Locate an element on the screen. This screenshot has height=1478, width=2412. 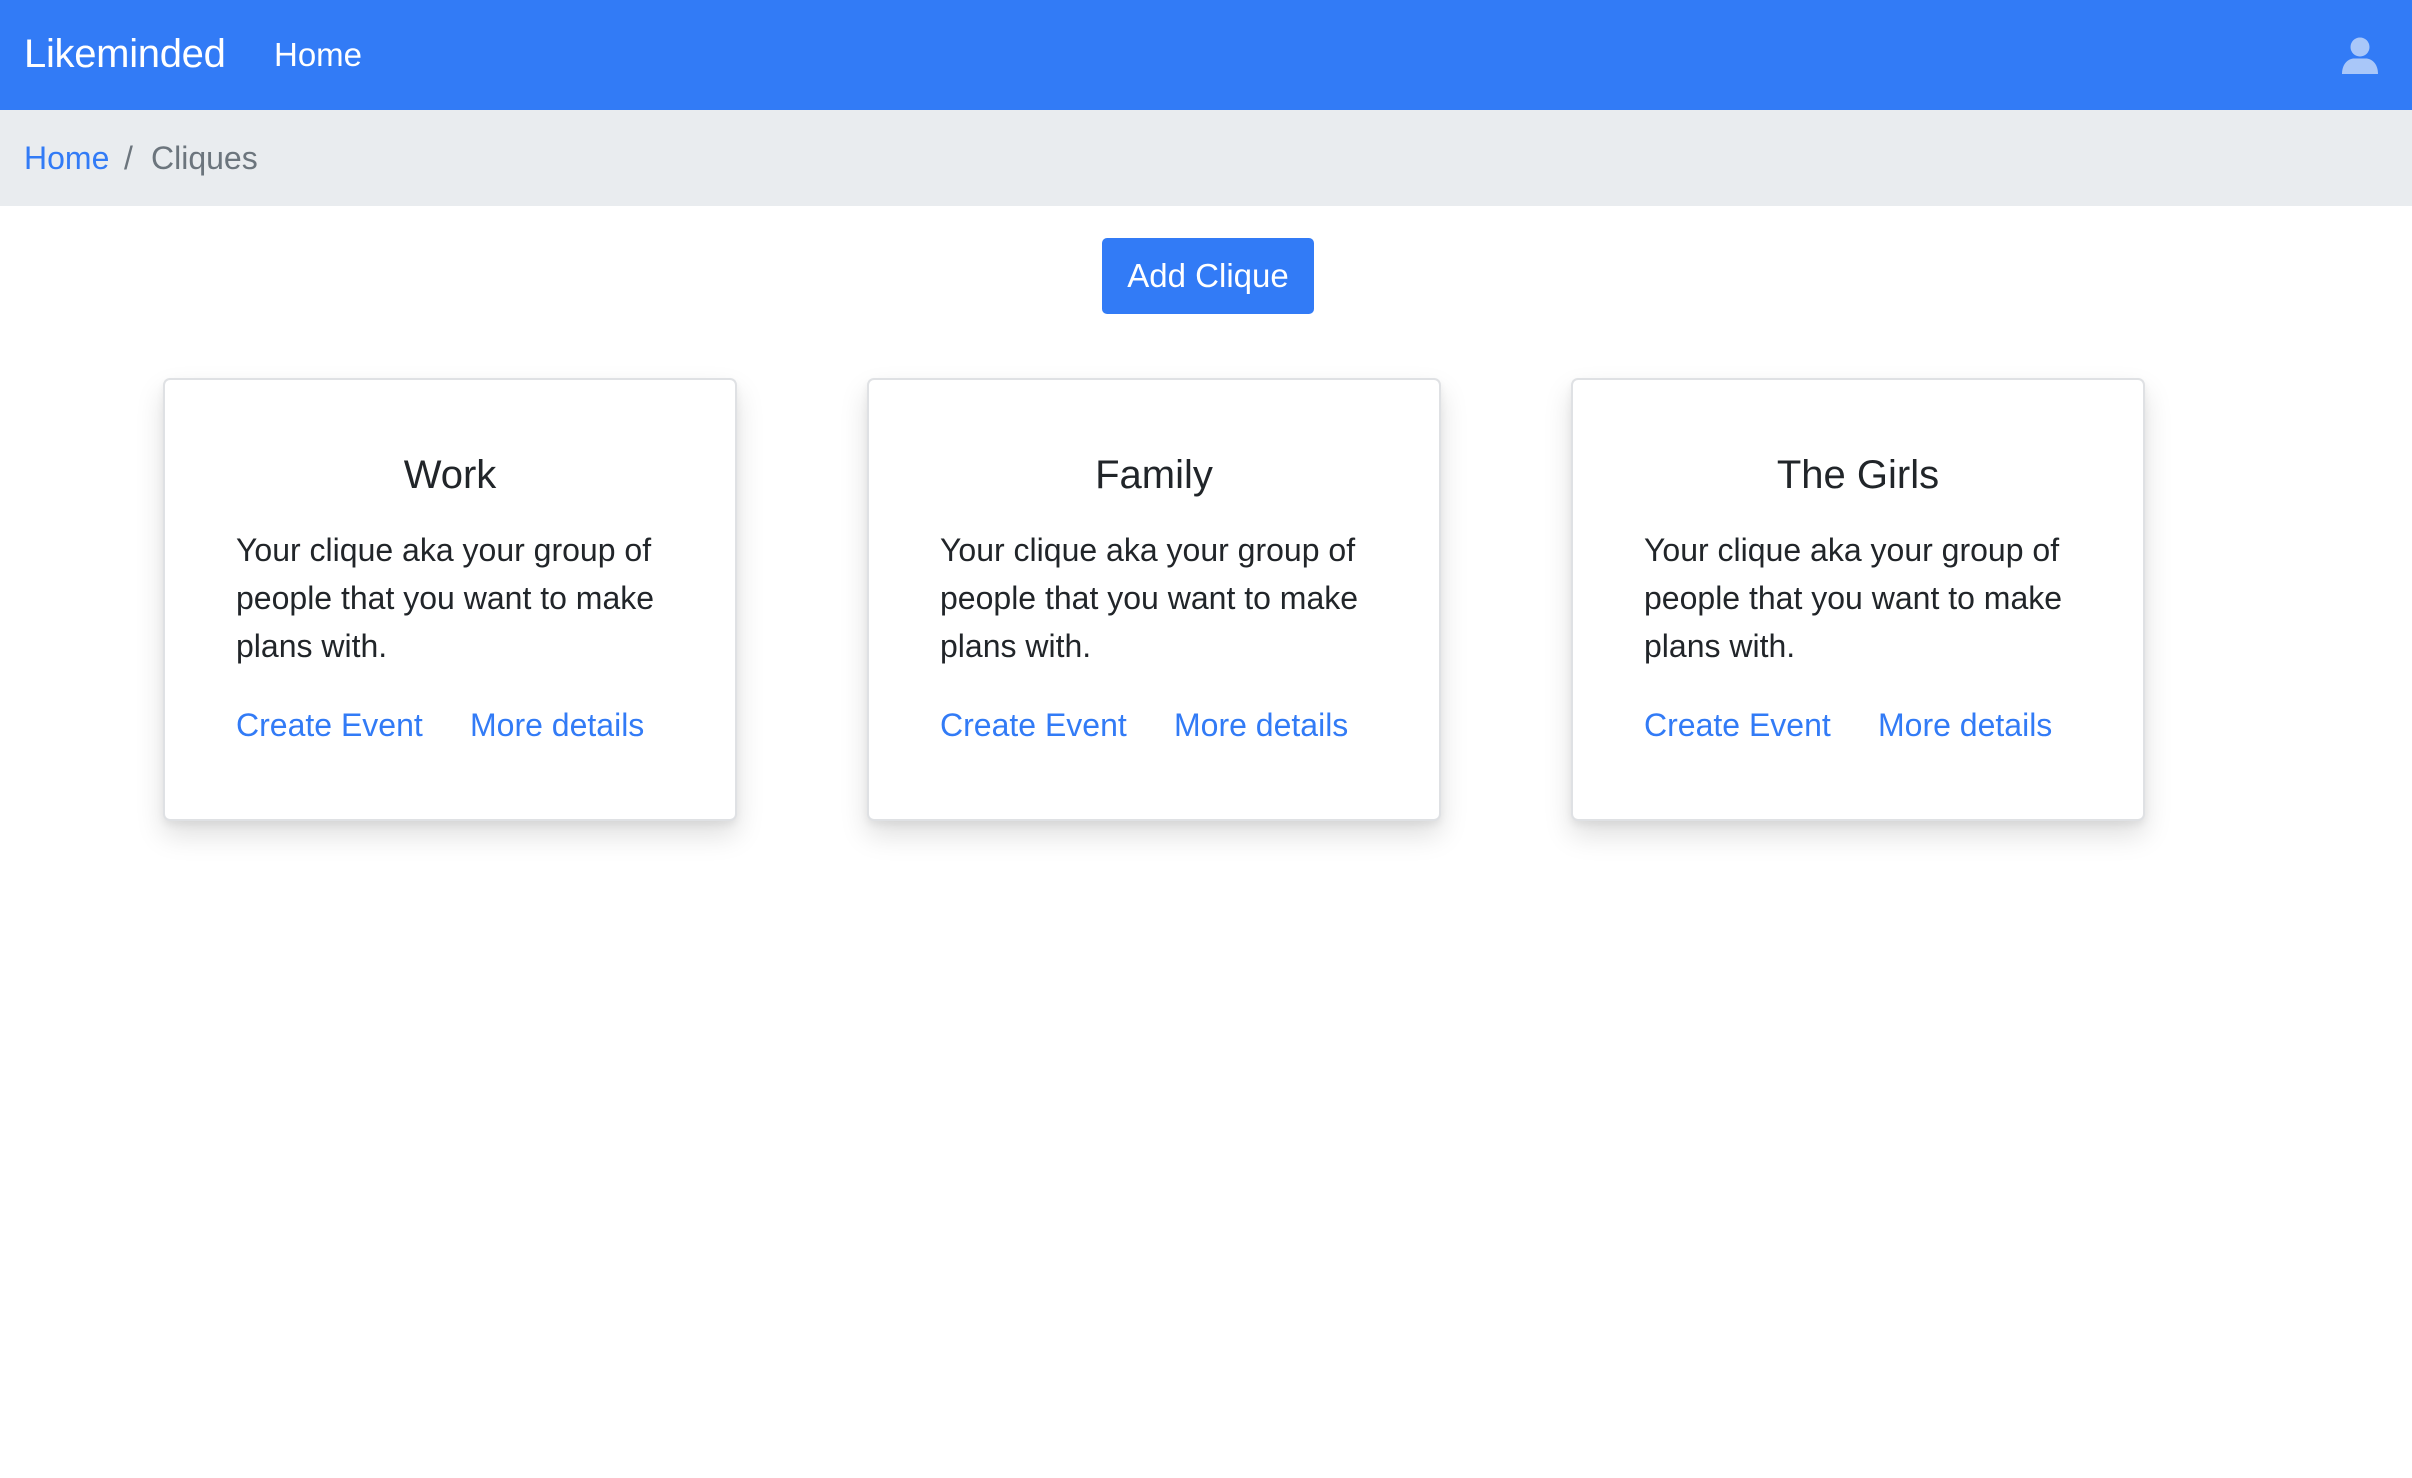
top-navbar: Likeminded Home is located at coordinates (1206, 55).